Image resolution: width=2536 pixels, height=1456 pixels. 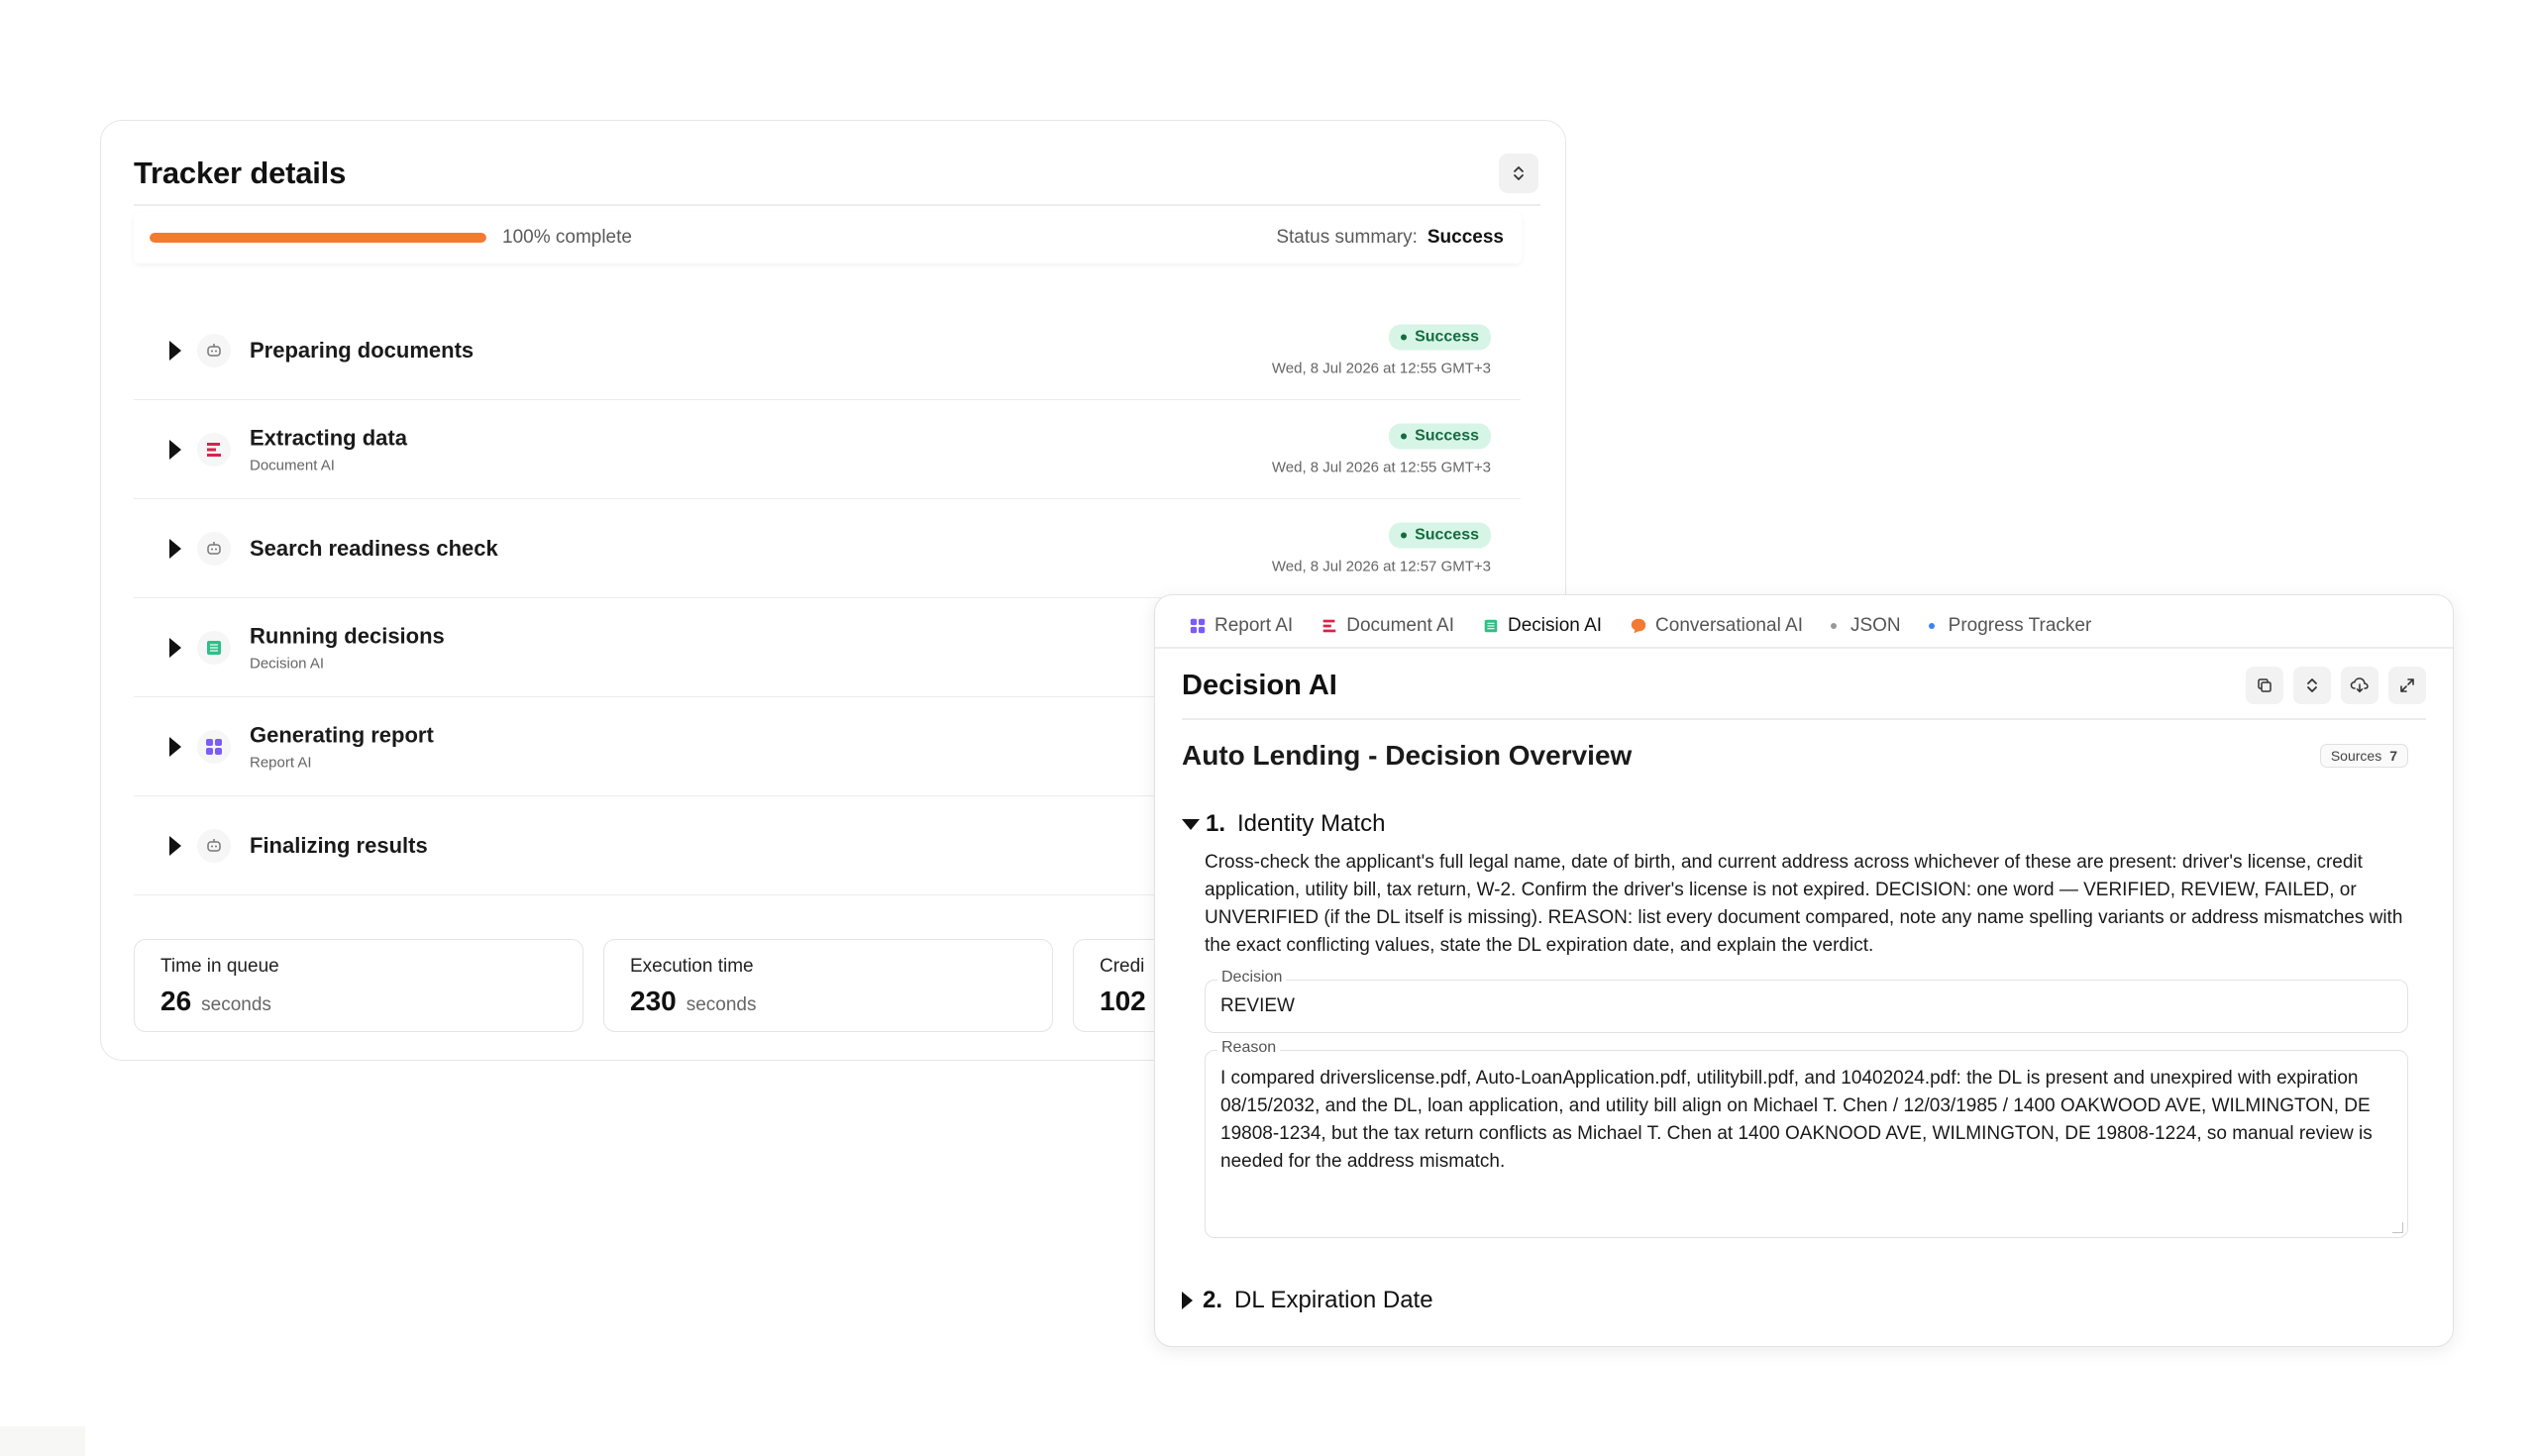 I want to click on chat-icon, so click(x=1638, y=626).